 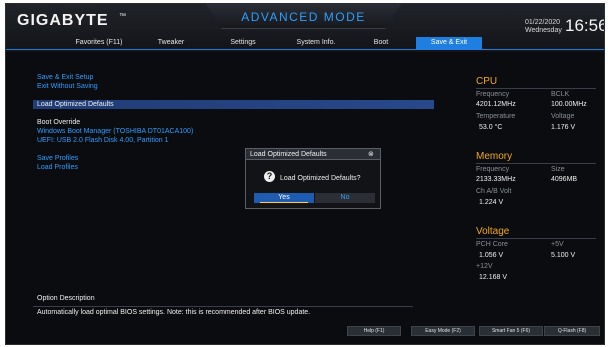 I want to click on cpu-temperature-label: Temperature, so click(x=496, y=116).